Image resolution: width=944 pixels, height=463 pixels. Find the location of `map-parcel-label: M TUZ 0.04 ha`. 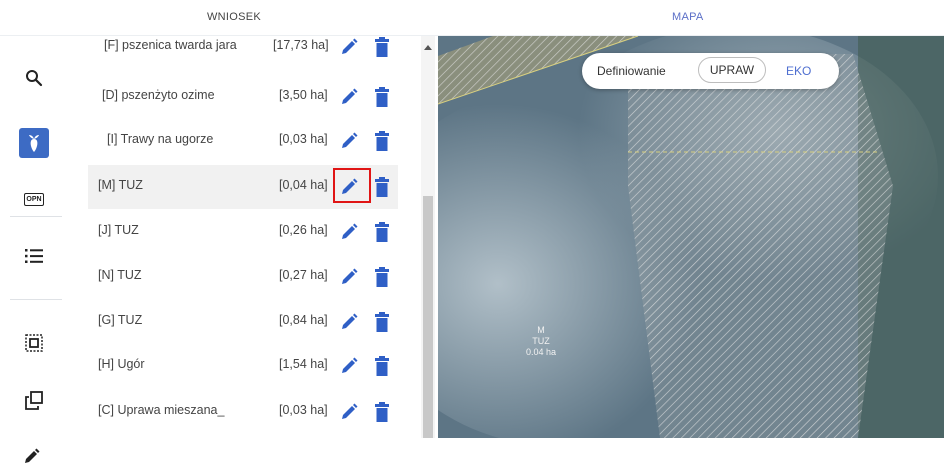

map-parcel-label: M TUZ 0.04 ha is located at coordinates (541, 341).